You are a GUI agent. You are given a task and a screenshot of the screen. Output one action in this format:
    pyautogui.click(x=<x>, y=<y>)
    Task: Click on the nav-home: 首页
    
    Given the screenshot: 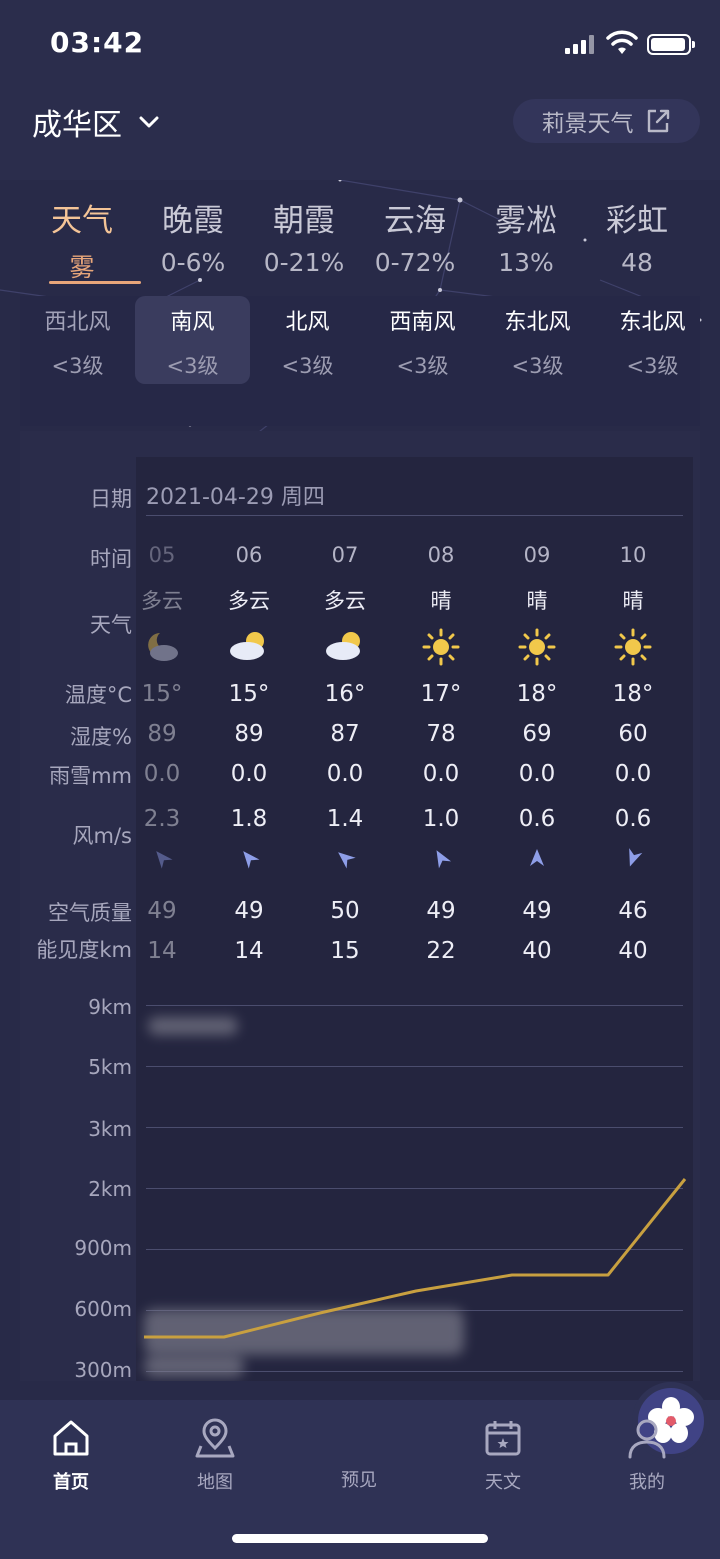 What is the action you would take?
    pyautogui.click(x=71, y=1455)
    